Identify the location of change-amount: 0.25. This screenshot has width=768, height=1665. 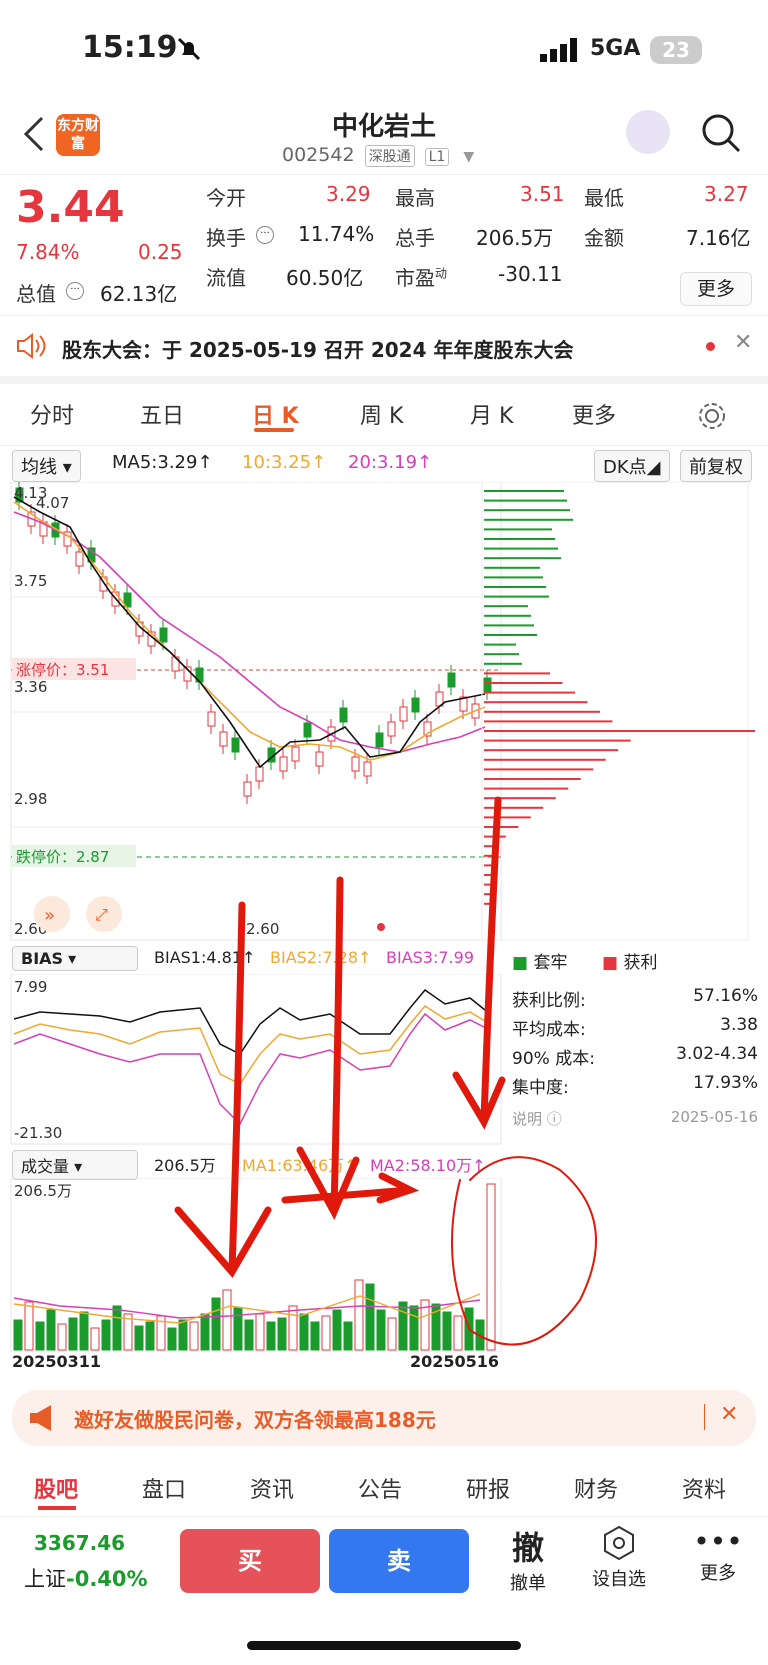
(160, 252).